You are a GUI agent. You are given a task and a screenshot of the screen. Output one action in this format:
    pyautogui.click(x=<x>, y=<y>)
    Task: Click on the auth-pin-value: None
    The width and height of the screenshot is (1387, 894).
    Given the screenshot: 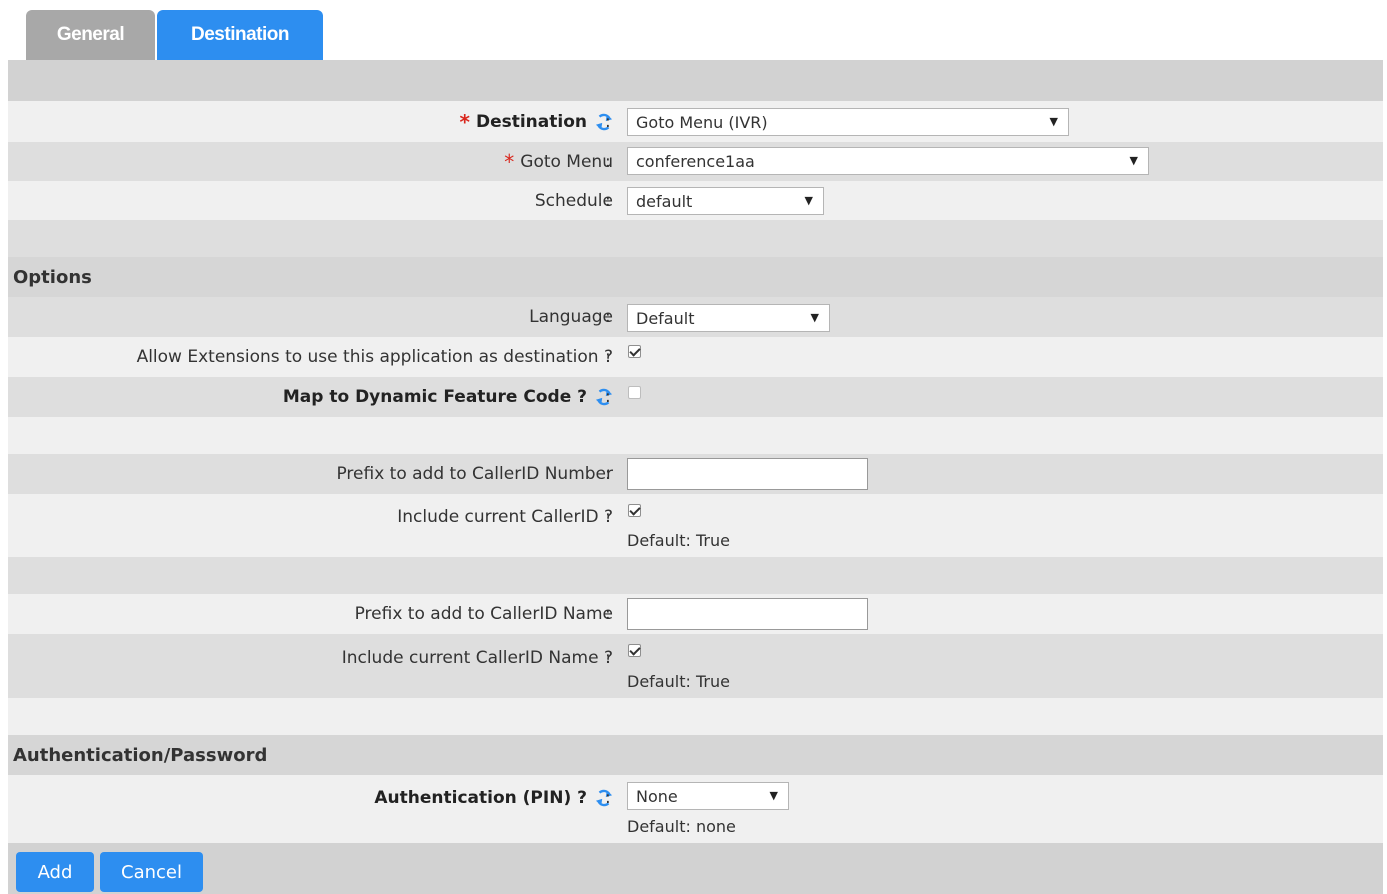 What is the action you would take?
    pyautogui.click(x=657, y=796)
    